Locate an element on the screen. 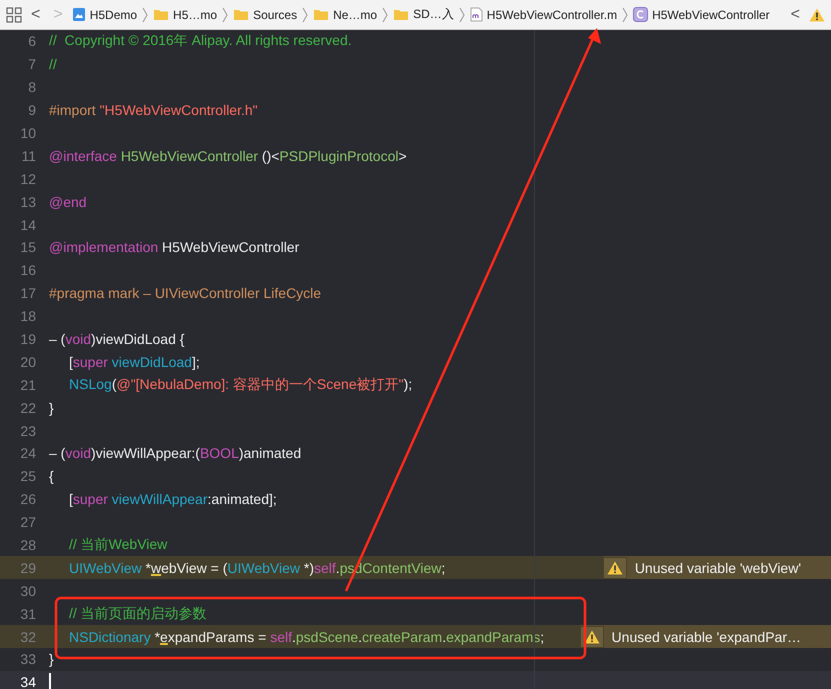  line-number: 22 is located at coordinates (27, 408).